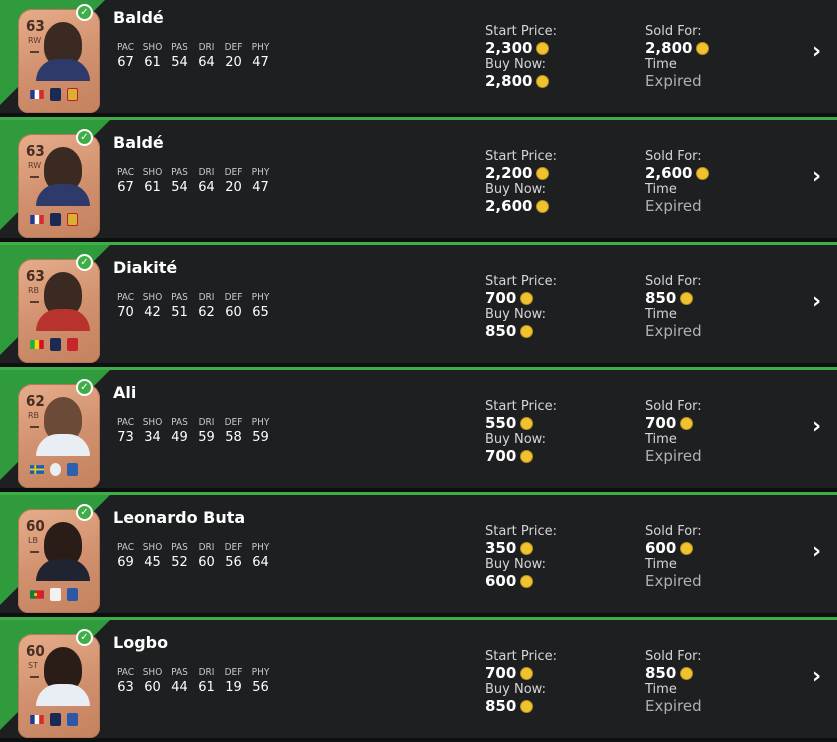 Image resolution: width=837 pixels, height=742 pixels. What do you see at coordinates (669, 173) in the screenshot?
I see `sold-for-amount: 2,600` at bounding box center [669, 173].